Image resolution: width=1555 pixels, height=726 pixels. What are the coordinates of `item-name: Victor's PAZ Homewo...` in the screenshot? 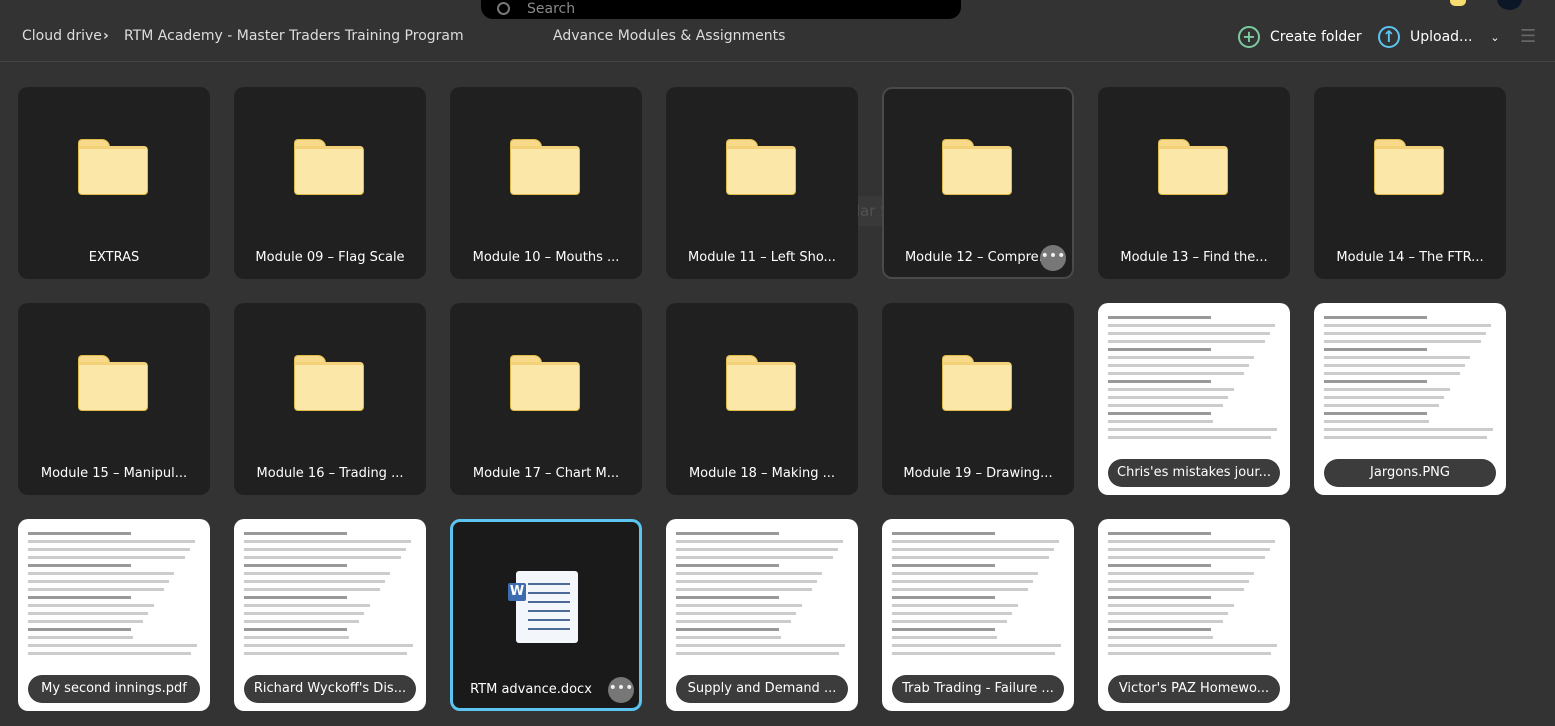 It's located at (1194, 689).